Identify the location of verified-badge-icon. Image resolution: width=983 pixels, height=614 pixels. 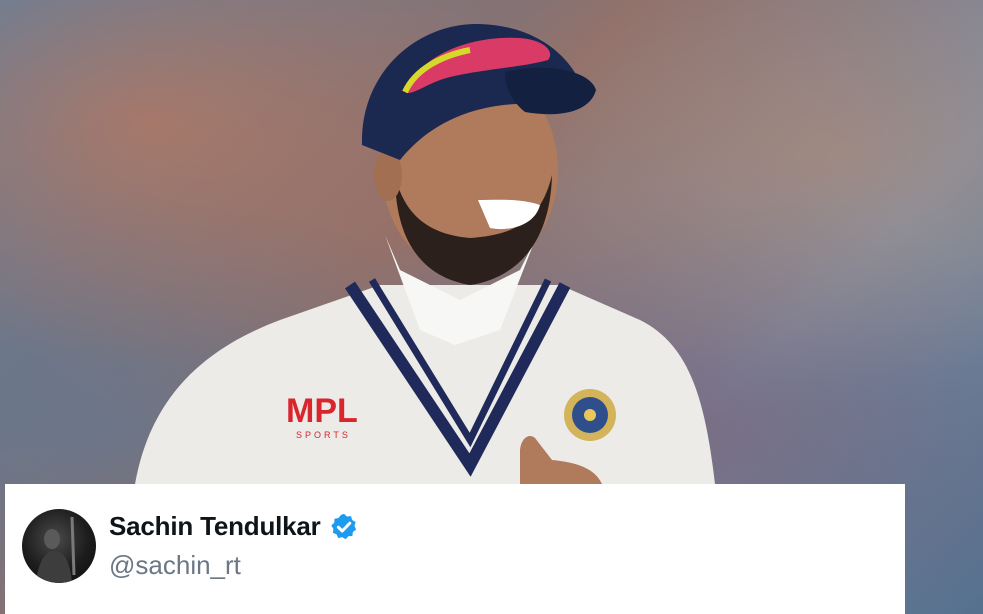
(343, 526).